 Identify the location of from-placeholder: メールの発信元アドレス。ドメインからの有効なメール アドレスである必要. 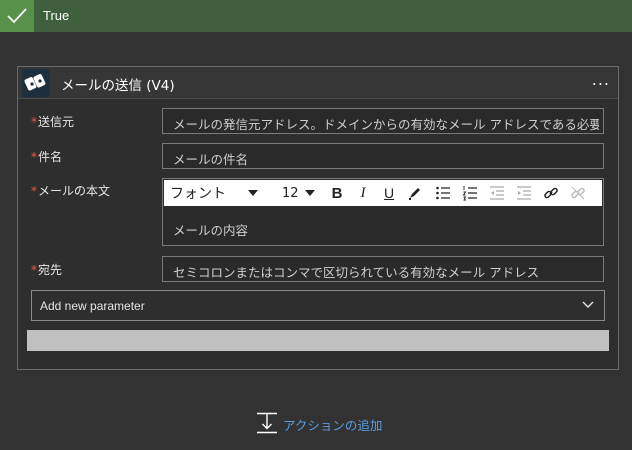
(386, 124).